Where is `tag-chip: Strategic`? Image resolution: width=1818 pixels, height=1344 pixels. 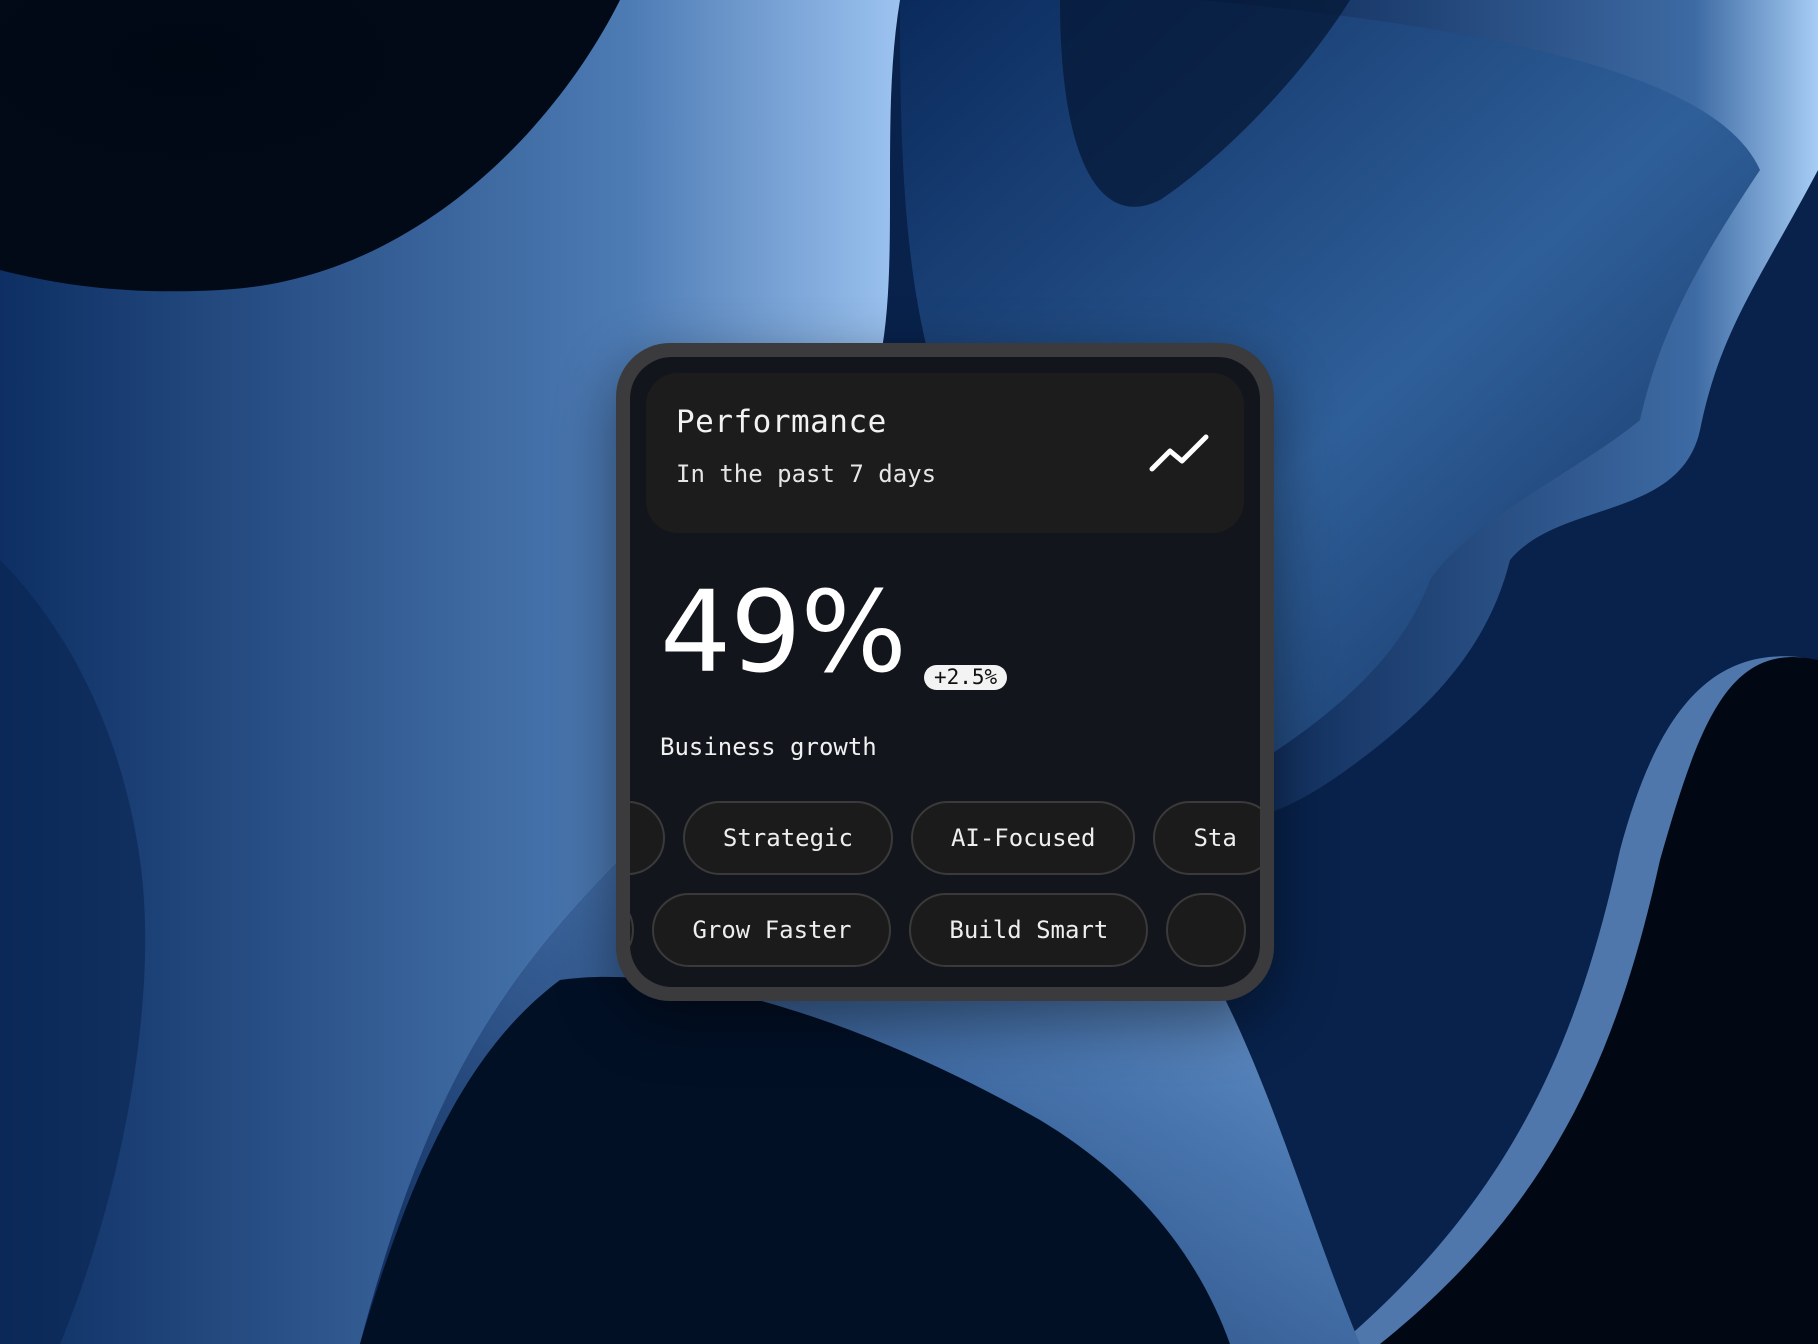
tag-chip: Strategic is located at coordinates (787, 838).